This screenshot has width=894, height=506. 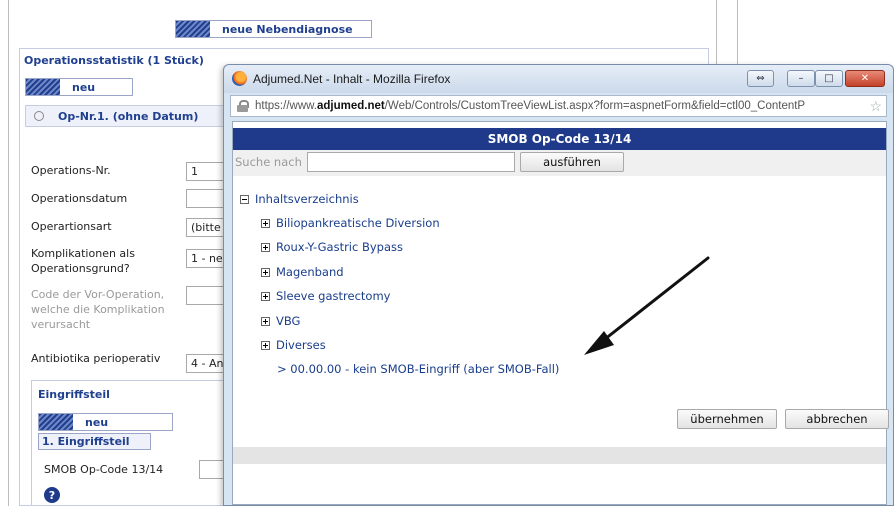 What do you see at coordinates (333, 296) in the screenshot?
I see `tree-item-label: Sleeve gastrectomy` at bounding box center [333, 296].